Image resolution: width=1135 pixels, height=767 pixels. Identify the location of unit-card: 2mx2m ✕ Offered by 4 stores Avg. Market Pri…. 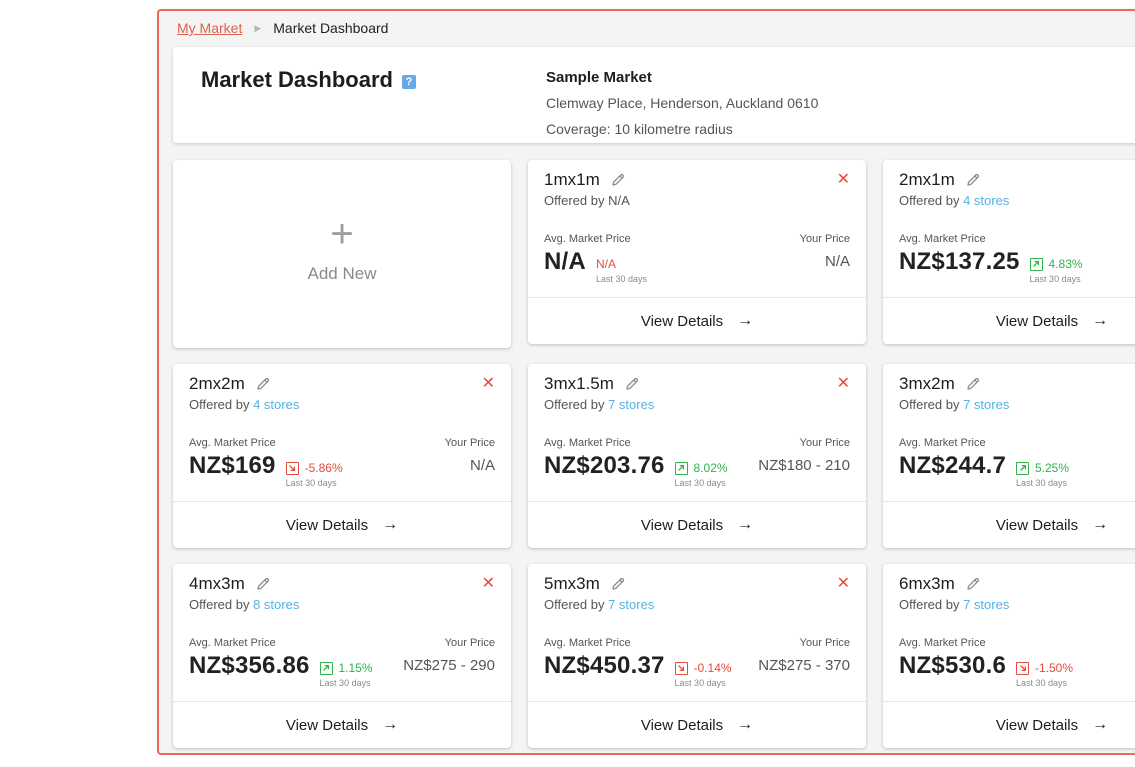
(342, 456).